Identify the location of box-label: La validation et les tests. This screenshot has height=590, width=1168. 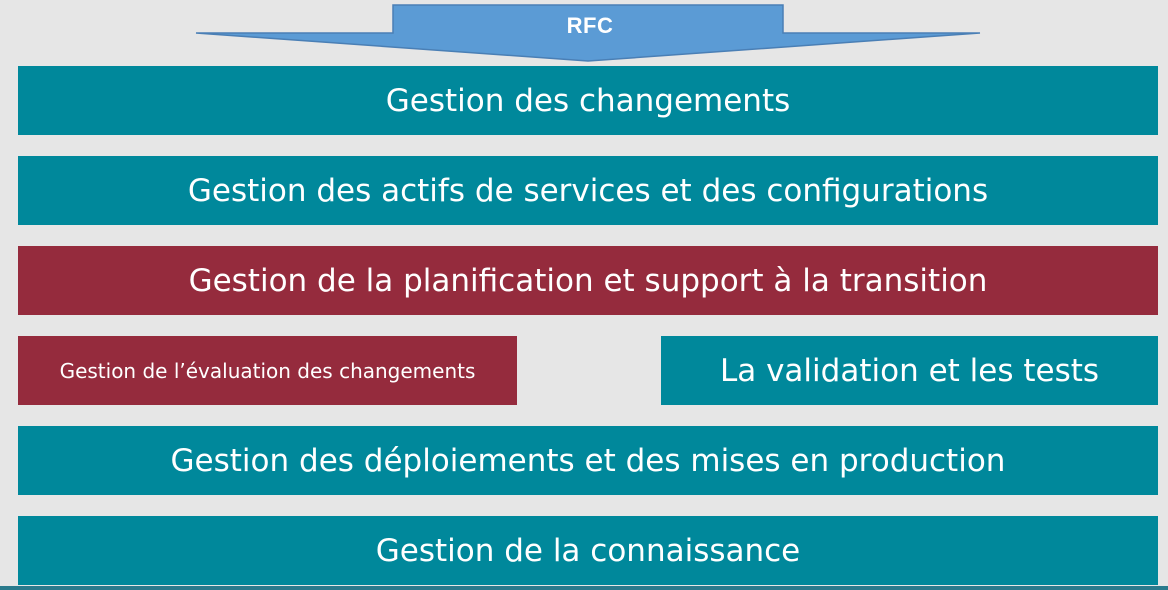
(909, 370).